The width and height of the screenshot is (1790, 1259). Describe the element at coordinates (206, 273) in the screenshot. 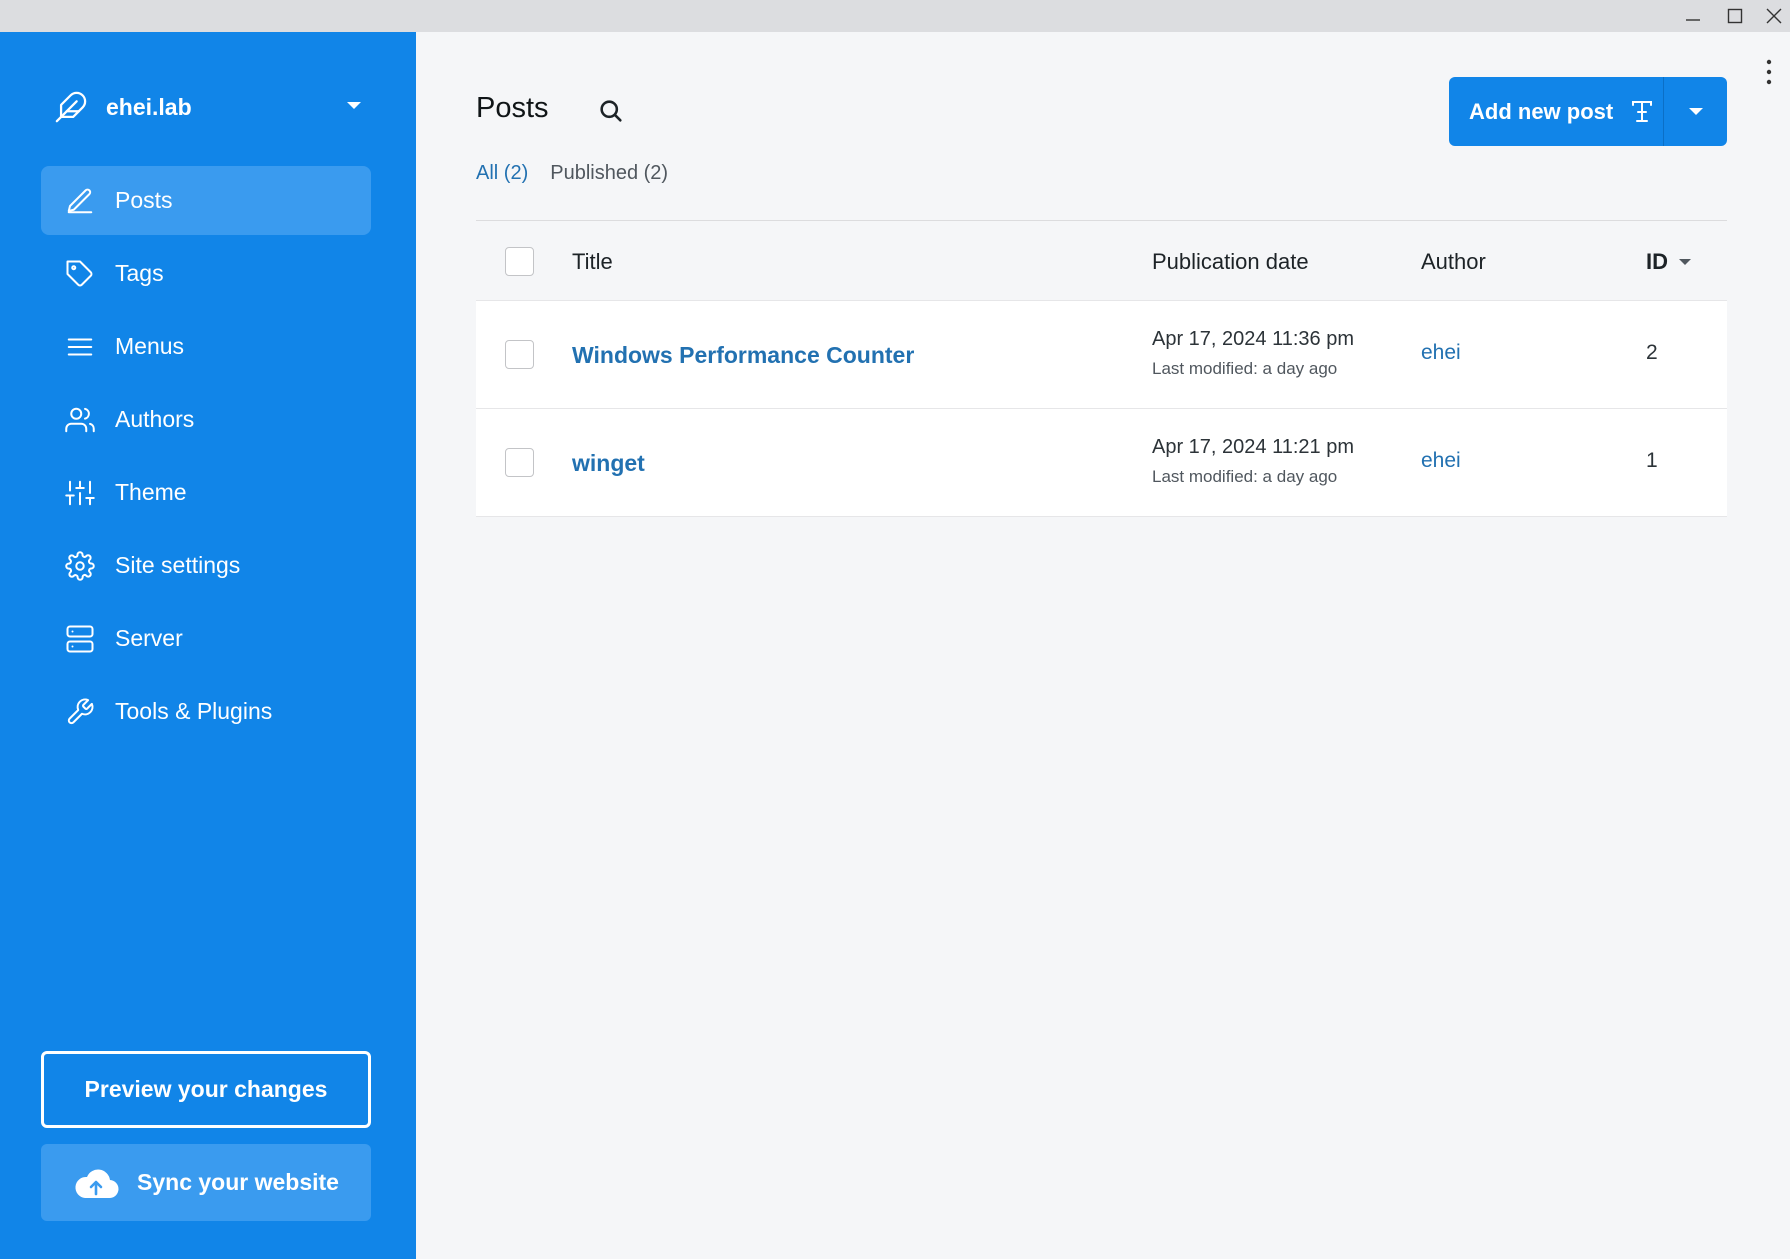

I see `sidebar-item-tags: Tags` at that location.